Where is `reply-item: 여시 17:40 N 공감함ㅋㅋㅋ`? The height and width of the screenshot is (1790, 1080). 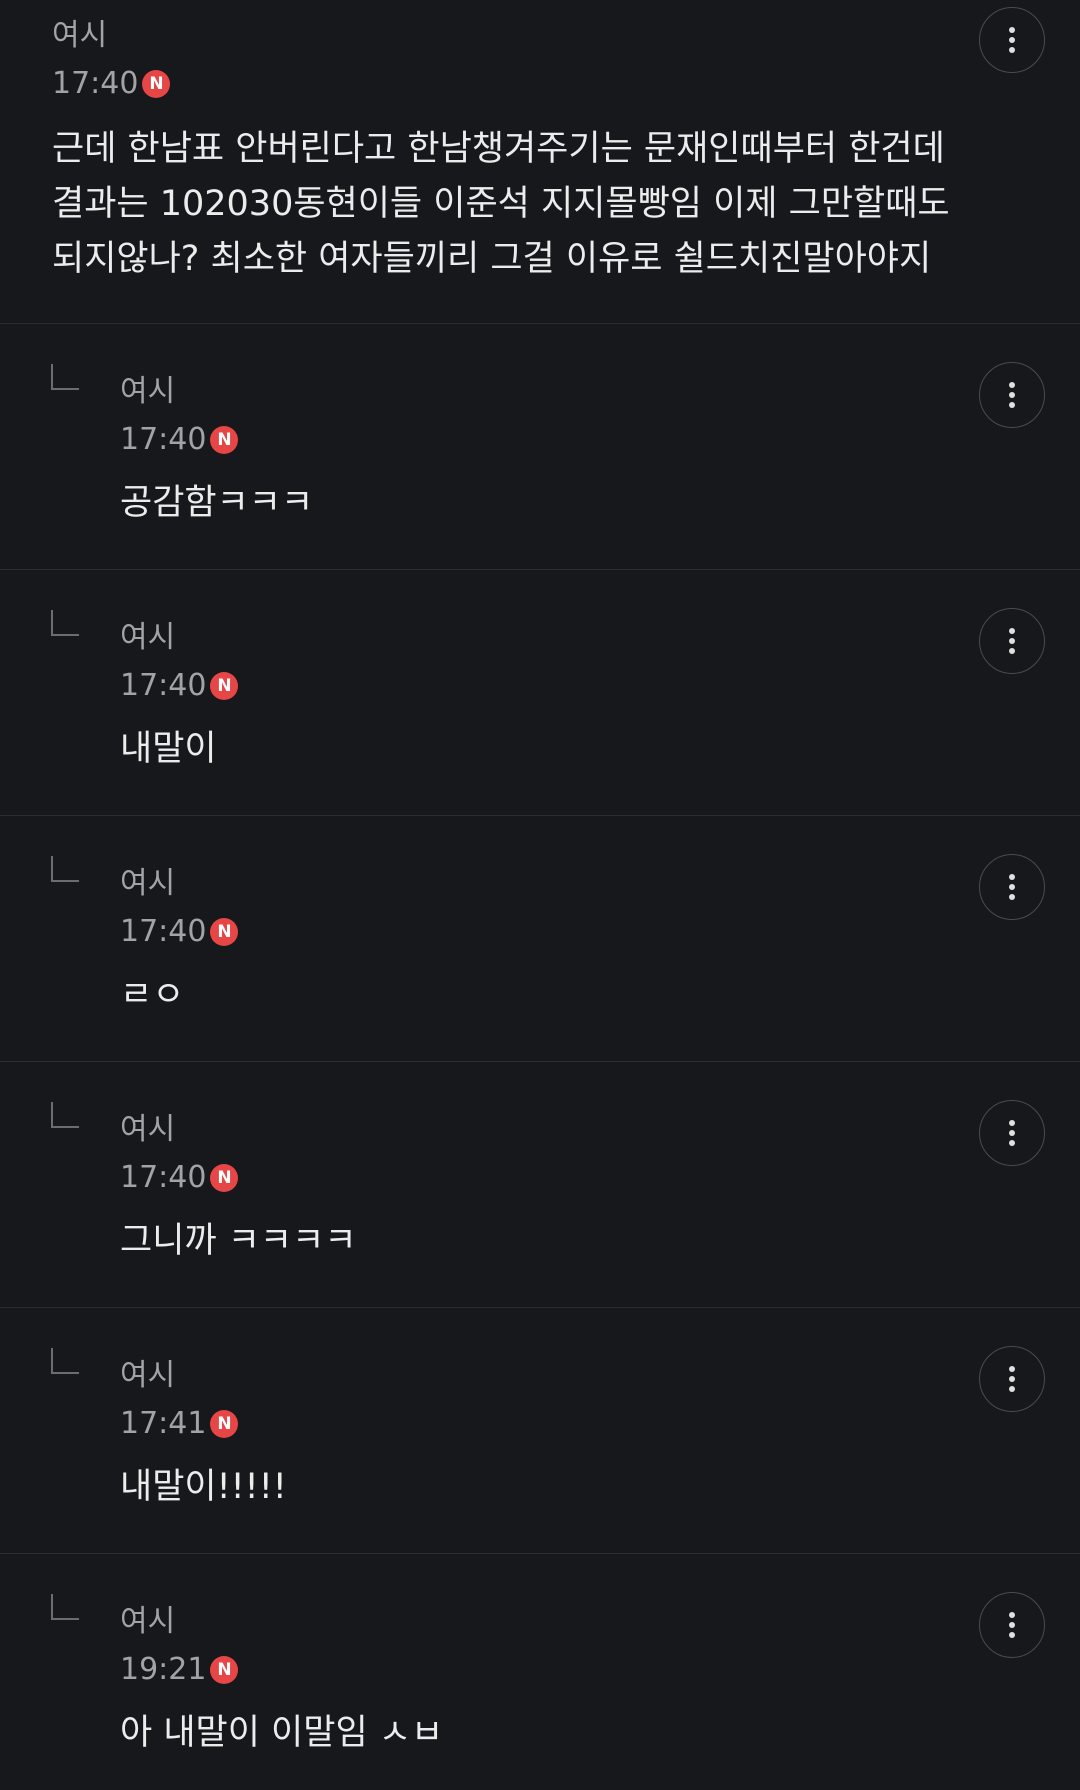 reply-item: 여시 17:40 N 공감함ㅋㅋㅋ is located at coordinates (540, 447).